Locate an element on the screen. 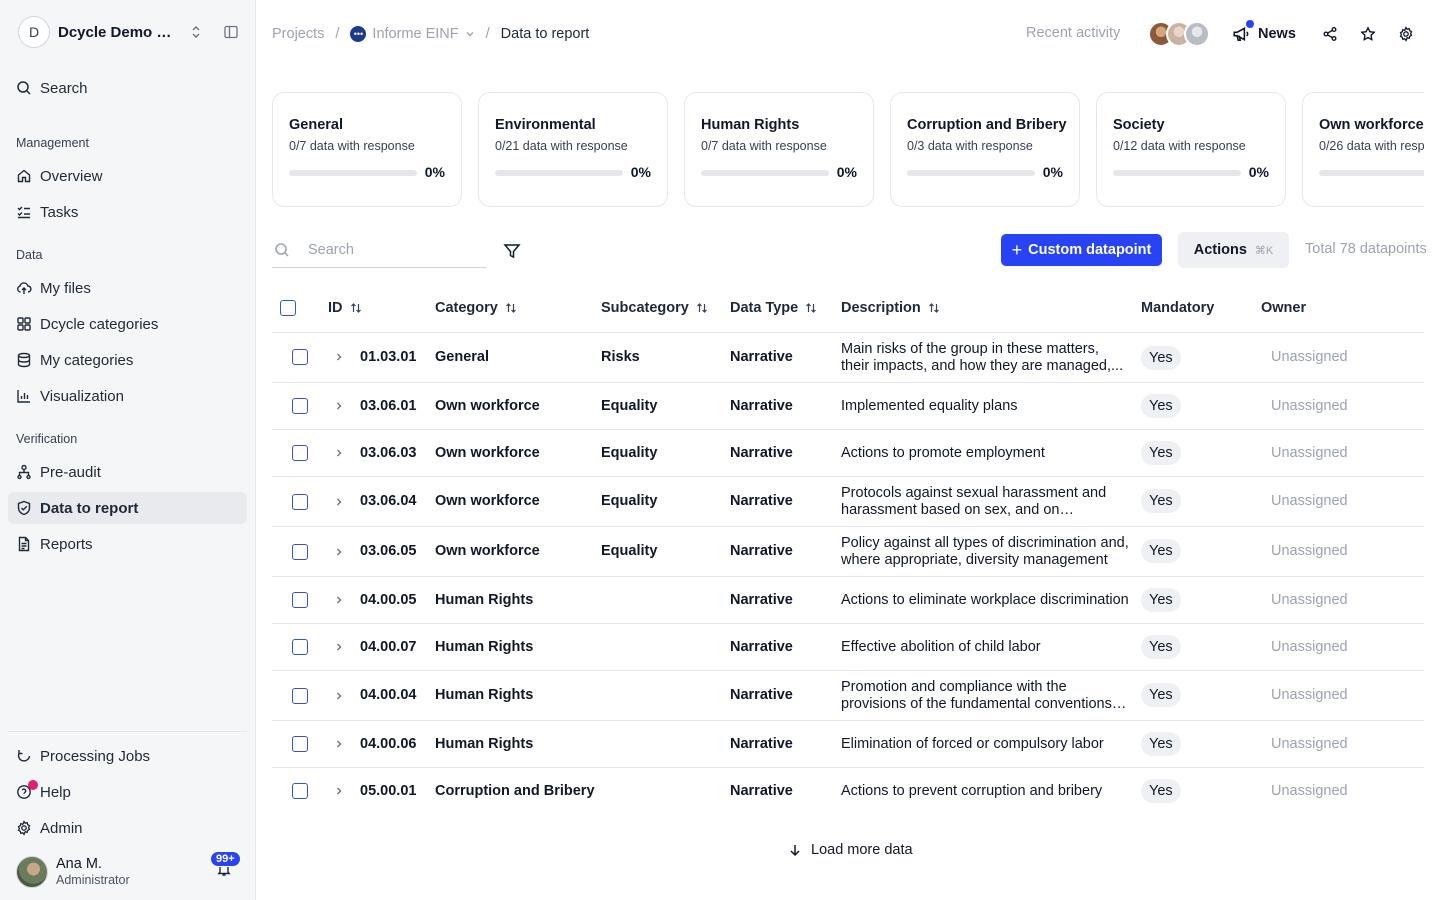  column-category: Category is located at coordinates (476, 308).